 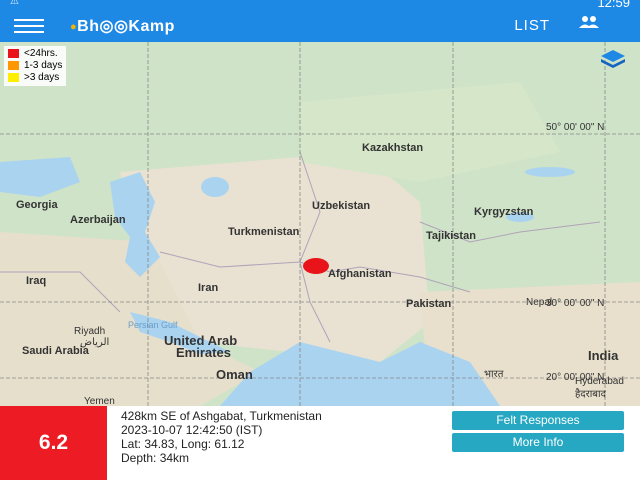 What do you see at coordinates (613, 59) in the screenshot?
I see `layers-icon` at bounding box center [613, 59].